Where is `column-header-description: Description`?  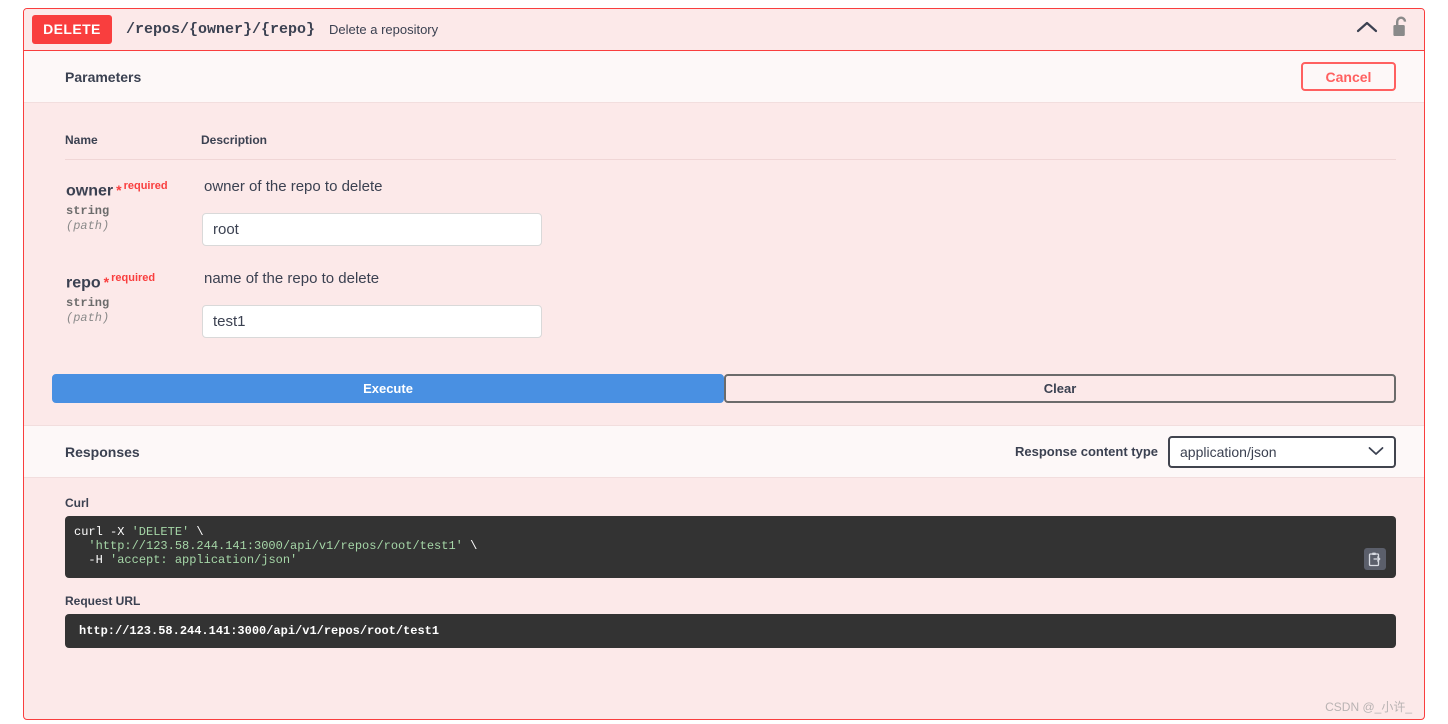 column-header-description: Description is located at coordinates (798, 131).